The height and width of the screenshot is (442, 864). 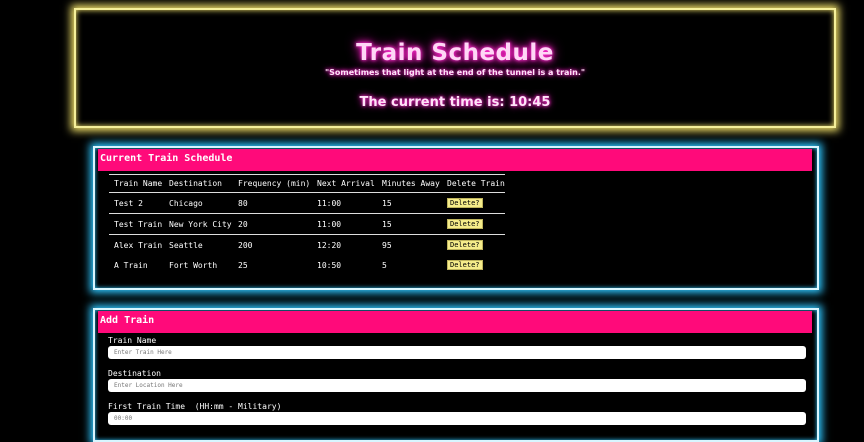 I want to click on cell-frequency: 200, so click(x=245, y=245).